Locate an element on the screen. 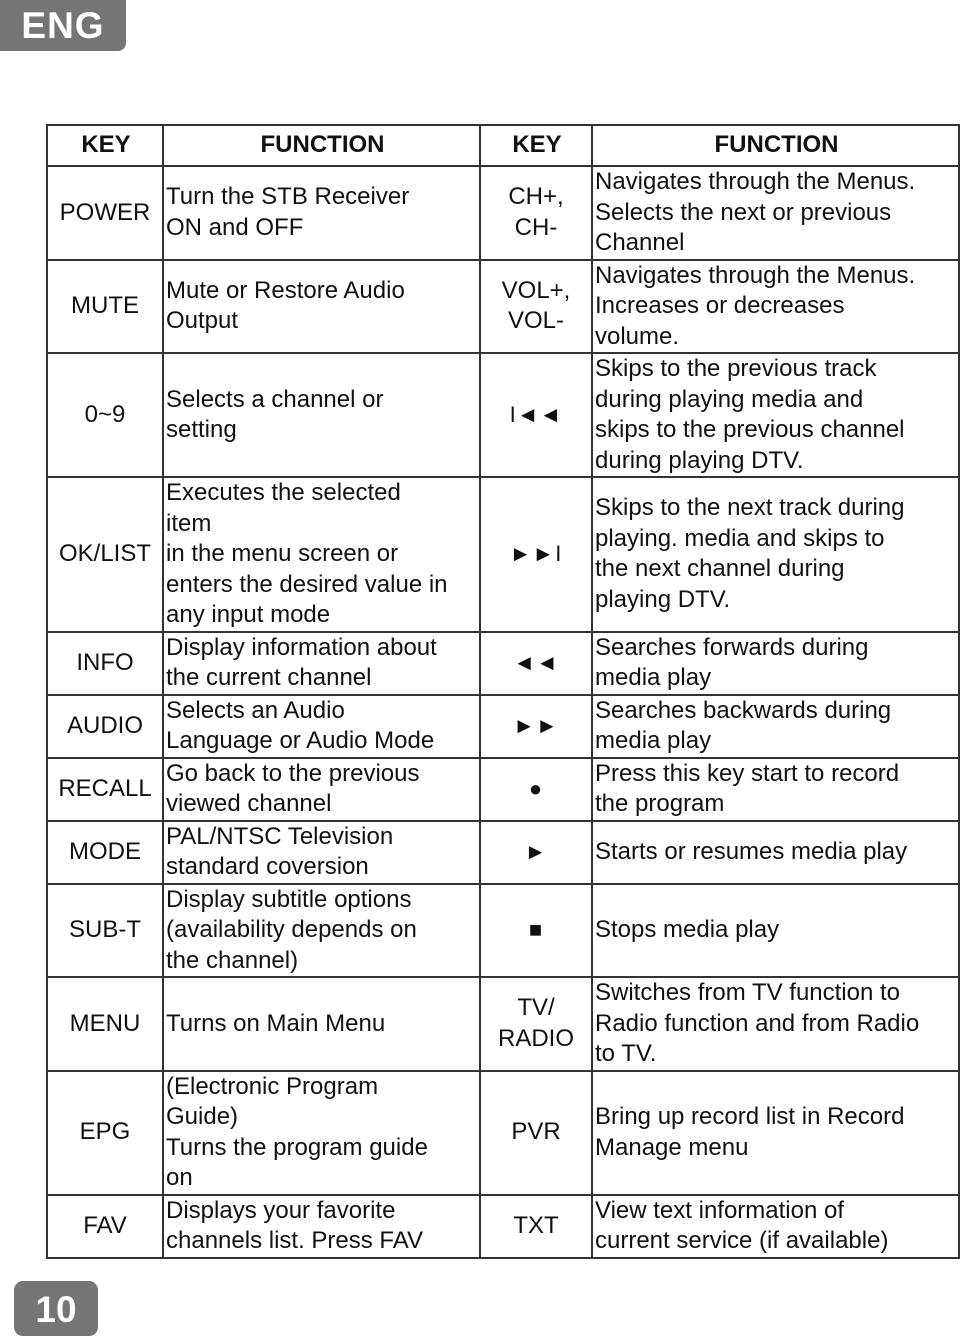 Image resolution: width=960 pixels, height=1339 pixels. next-track-icon: ►►I is located at coordinates (536, 553).